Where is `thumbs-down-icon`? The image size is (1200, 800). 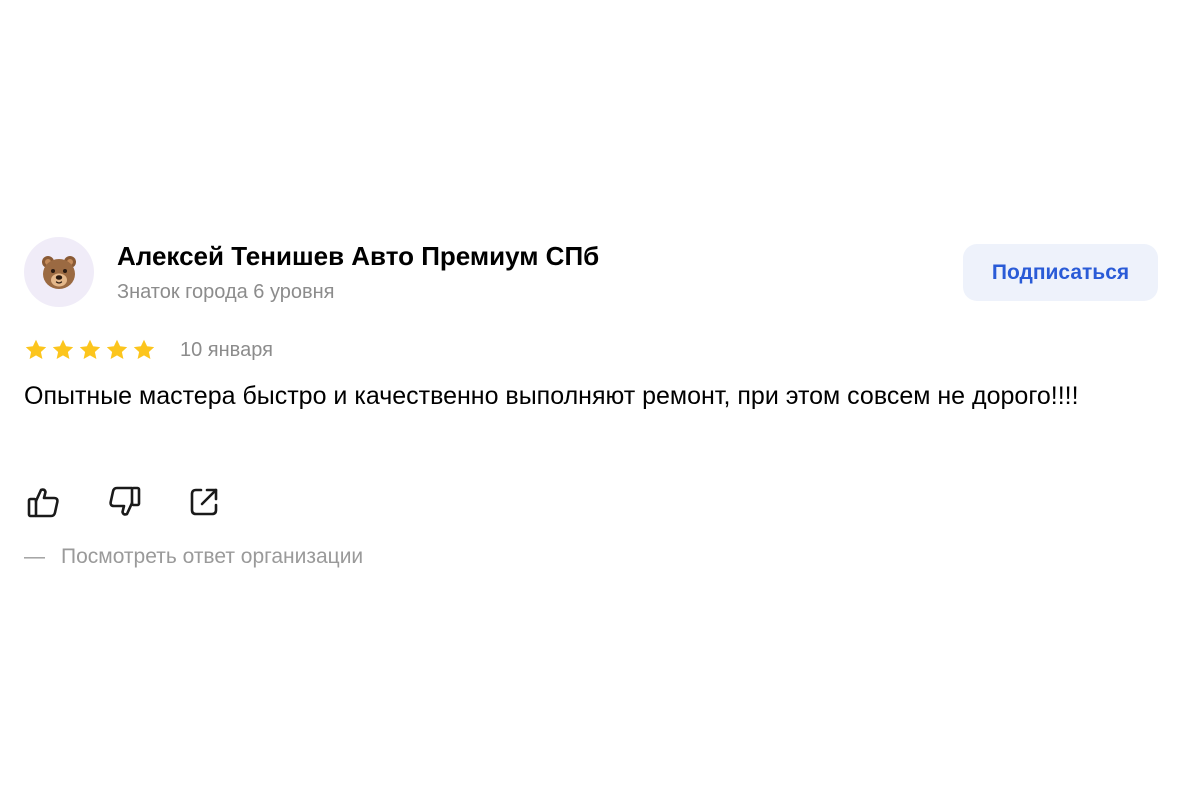 thumbs-down-icon is located at coordinates (125, 501).